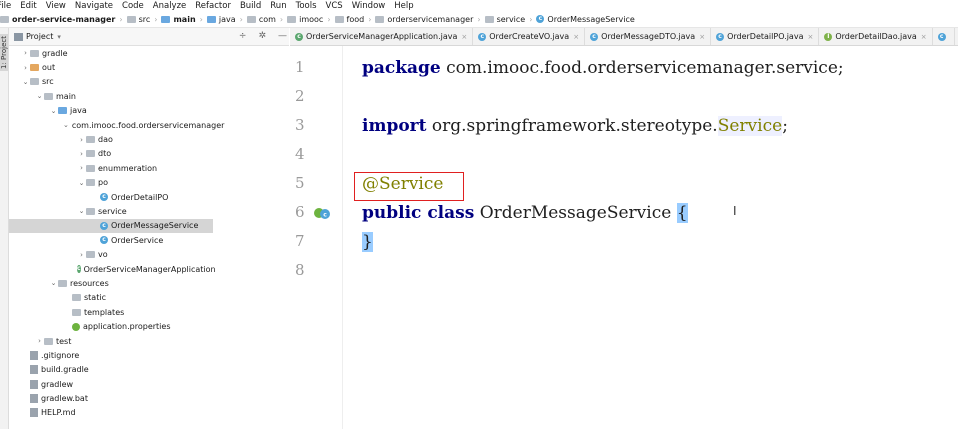 The image size is (958, 429). What do you see at coordinates (585, 19) in the screenshot?
I see `breadcrumb-item: c OrderMessageService` at bounding box center [585, 19].